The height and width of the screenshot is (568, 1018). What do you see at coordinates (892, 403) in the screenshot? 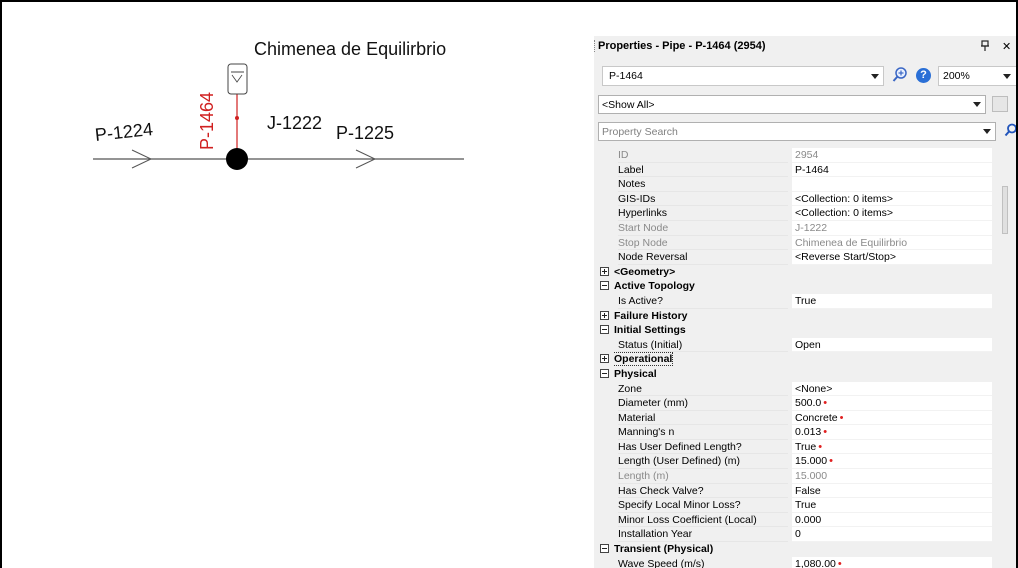
I see `property-value: 500.0 •` at bounding box center [892, 403].